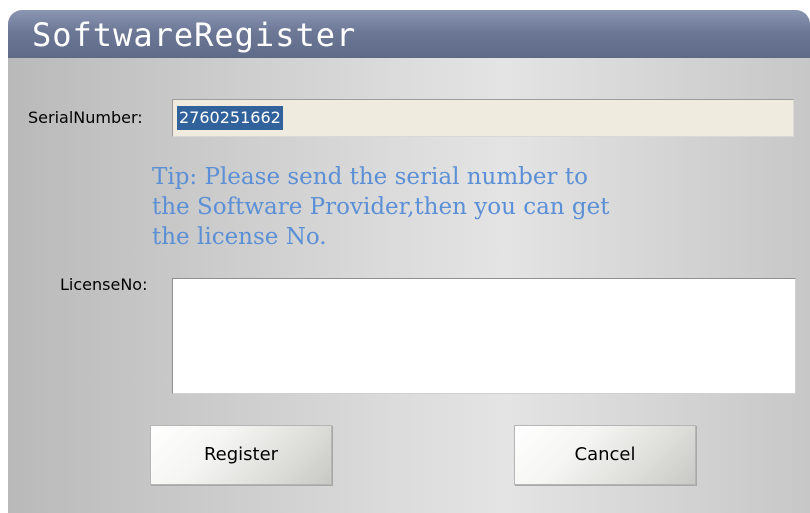 This screenshot has width=810, height=513. What do you see at coordinates (194, 35) in the screenshot?
I see `window-title: SoftwareRegister` at bounding box center [194, 35].